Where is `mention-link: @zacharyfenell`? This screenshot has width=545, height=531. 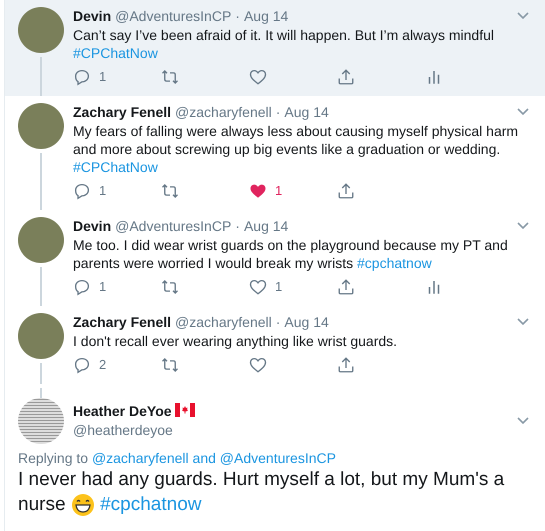 mention-link: @zacharyfenell is located at coordinates (140, 458).